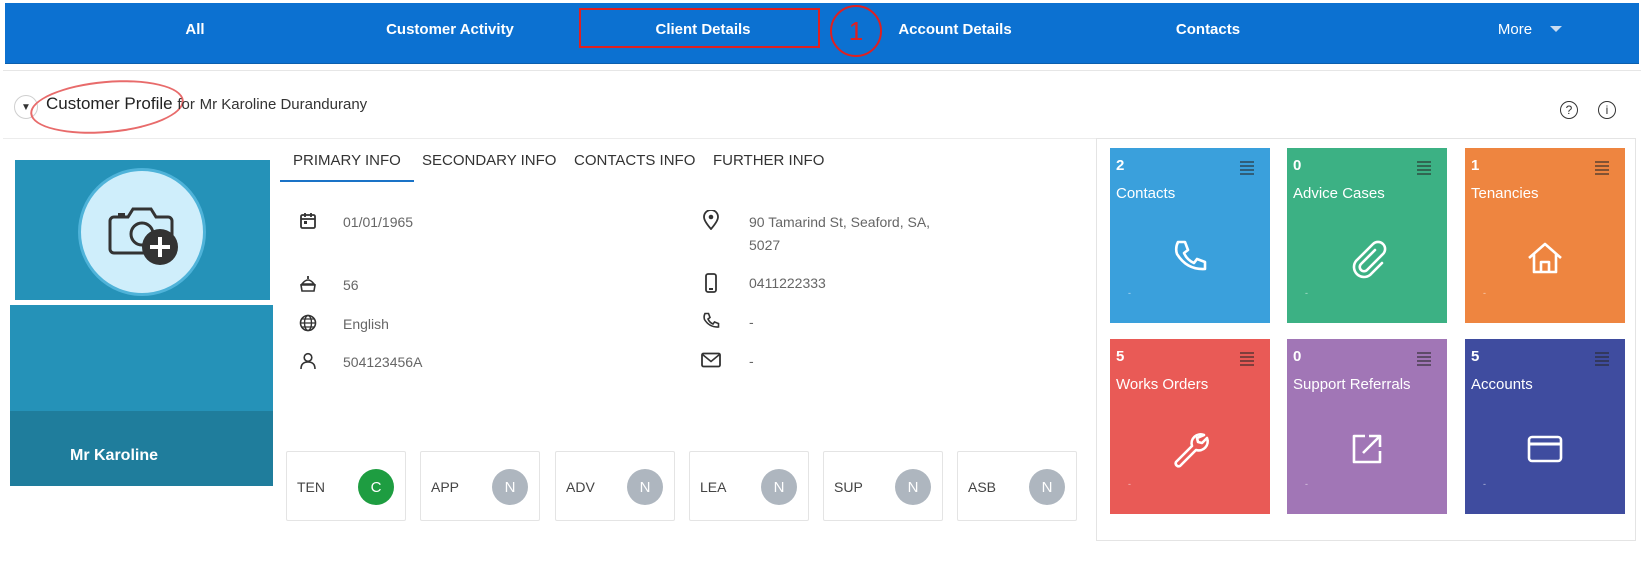 The width and height of the screenshot is (1644, 587). What do you see at coordinates (1191, 450) in the screenshot?
I see `wrench-icon` at bounding box center [1191, 450].